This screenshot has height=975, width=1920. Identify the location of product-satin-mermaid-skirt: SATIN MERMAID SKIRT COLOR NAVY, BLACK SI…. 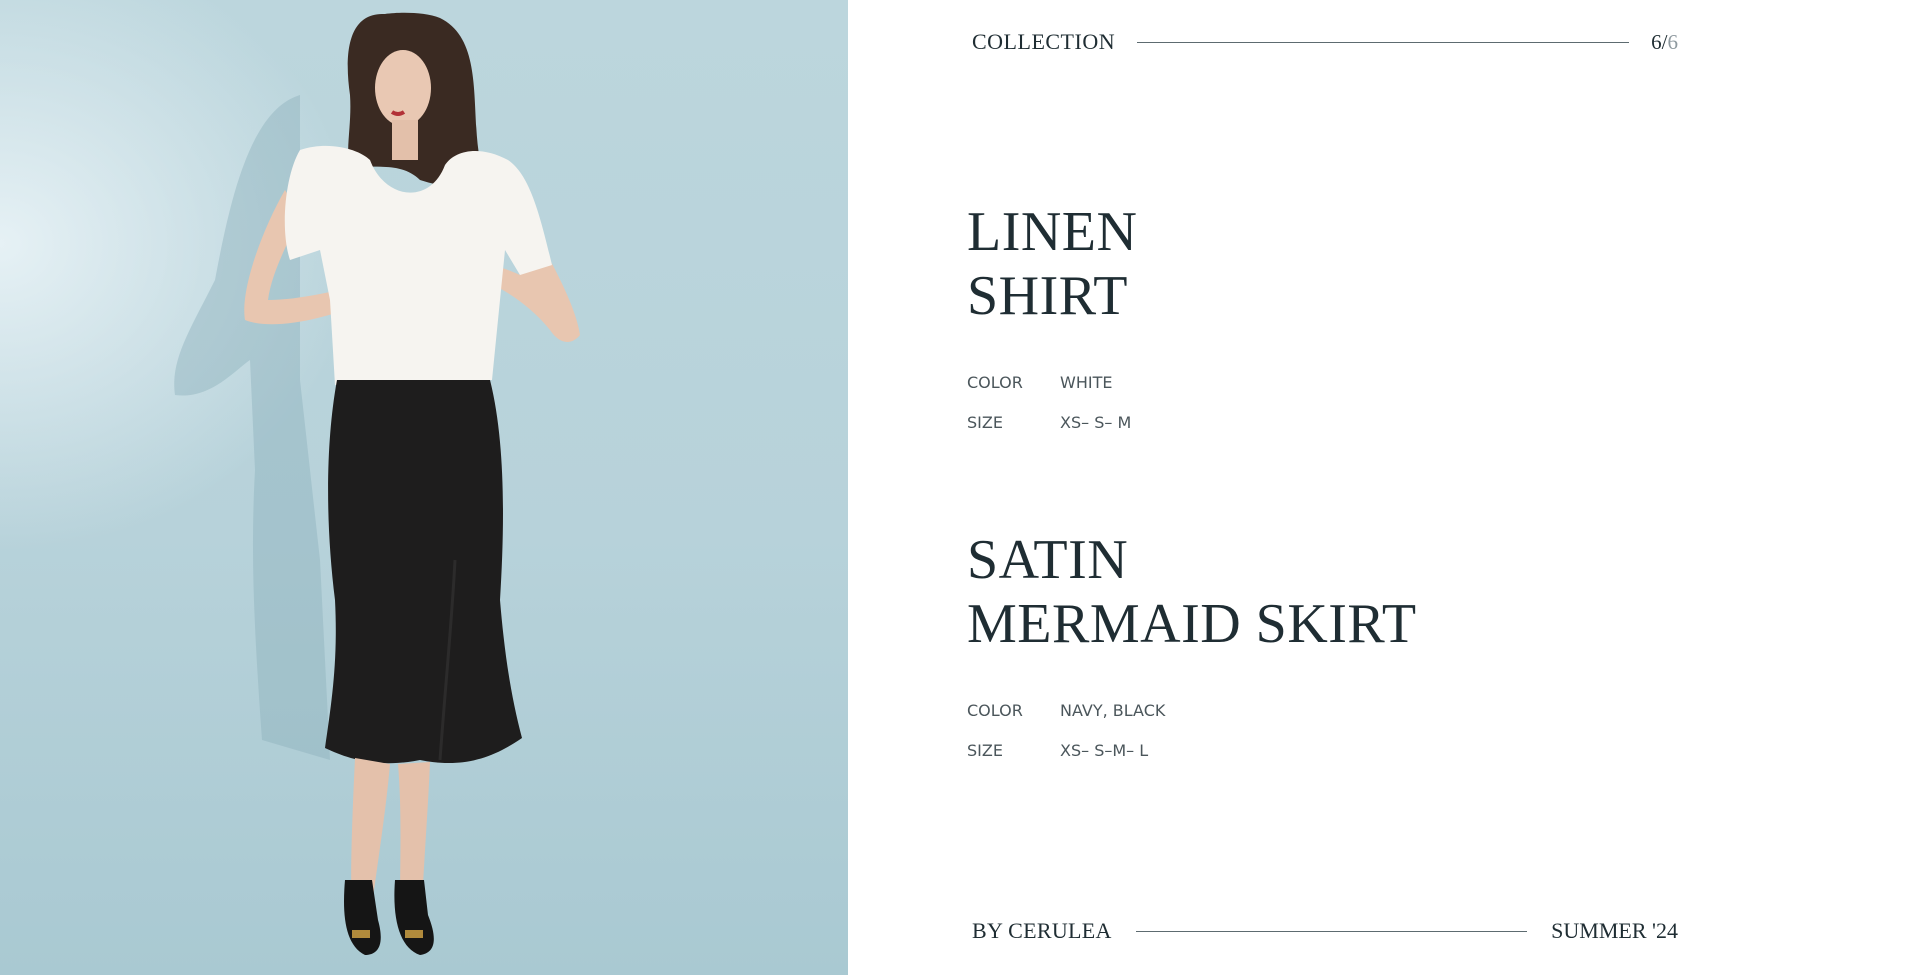
(1192, 649).